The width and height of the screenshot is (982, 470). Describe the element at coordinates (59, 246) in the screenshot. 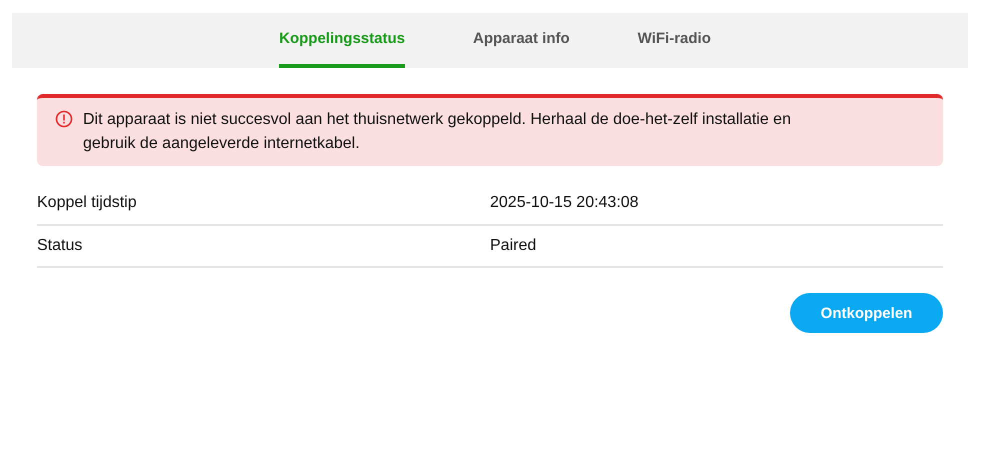

I see `detail-label: Status` at that location.